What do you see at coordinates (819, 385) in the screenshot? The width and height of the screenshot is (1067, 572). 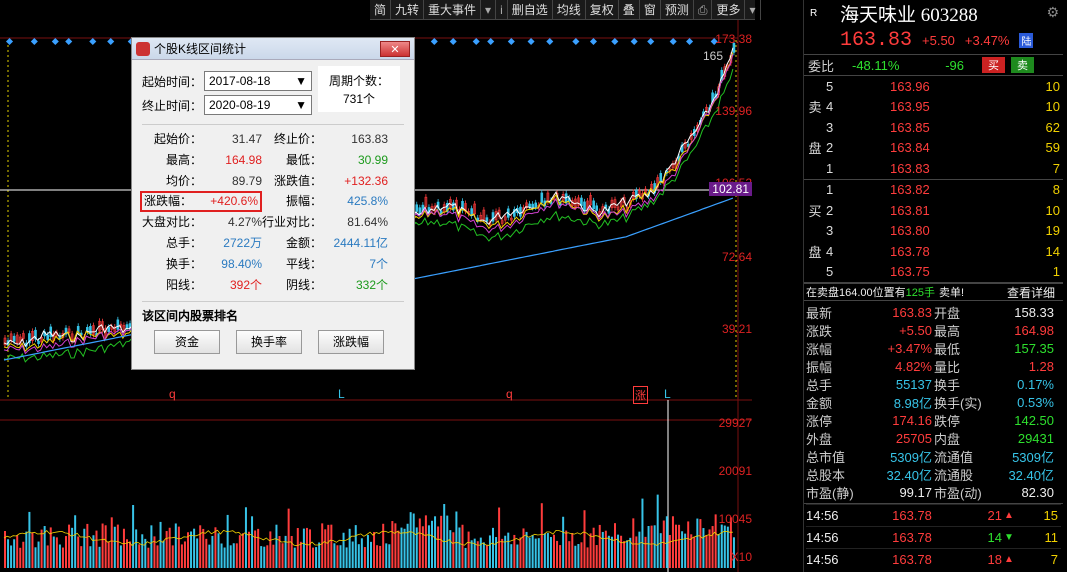 I see `stat-label: 总手` at bounding box center [819, 385].